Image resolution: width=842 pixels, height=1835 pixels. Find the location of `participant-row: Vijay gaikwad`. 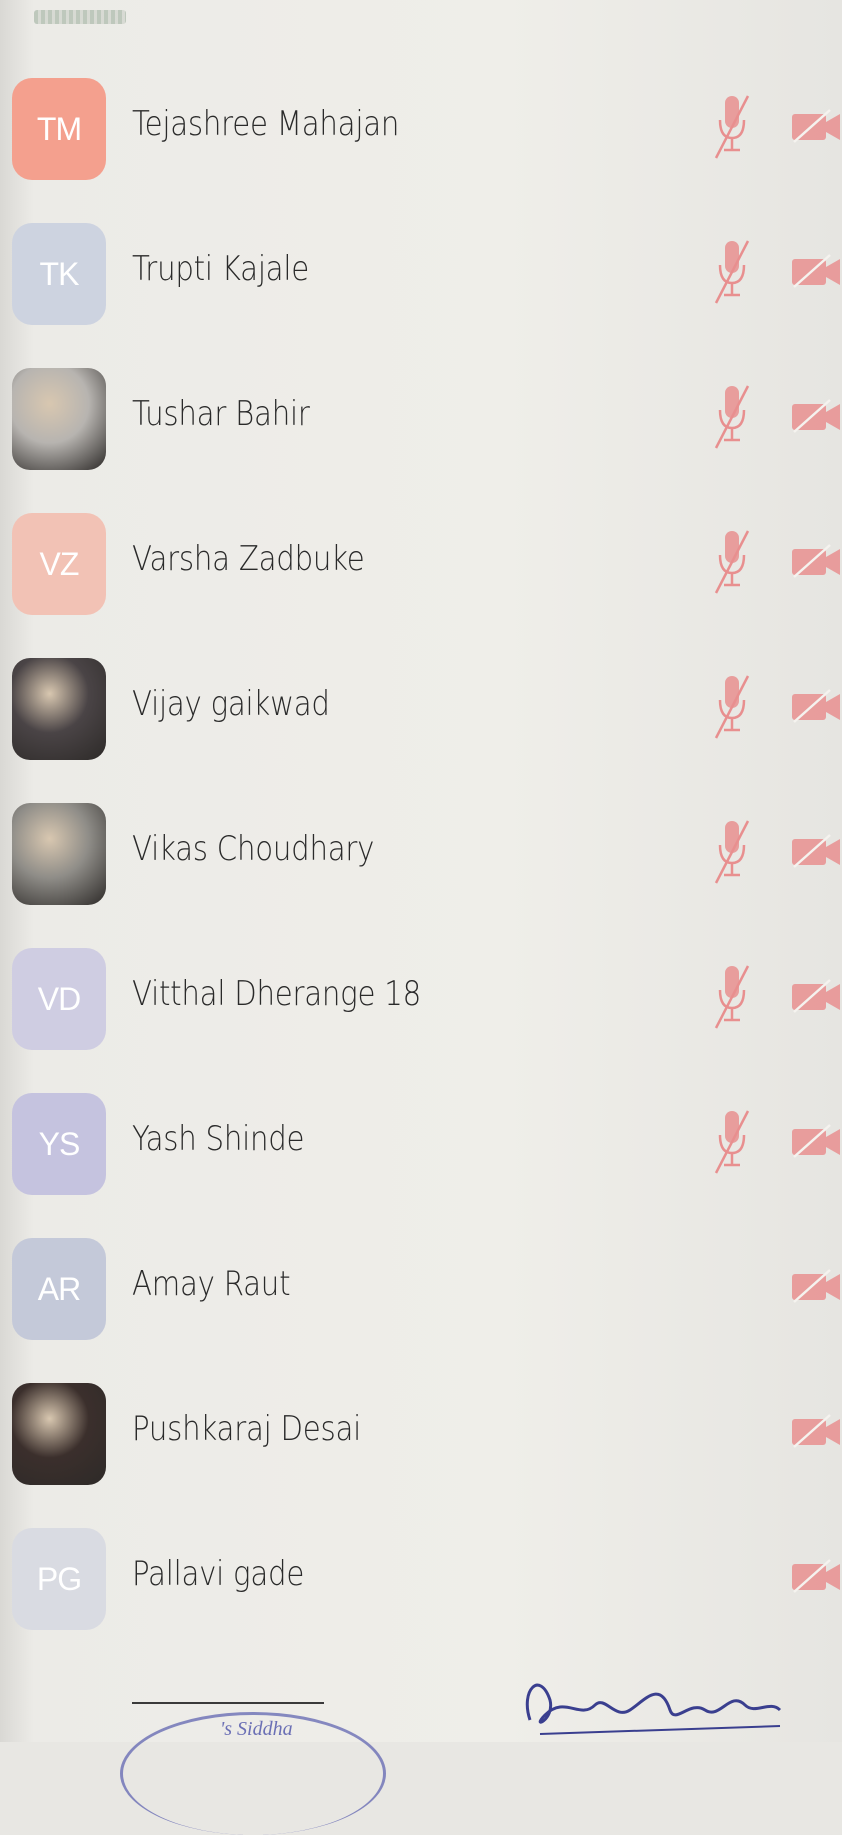

participant-row: Vijay gaikwad is located at coordinates (421, 709).